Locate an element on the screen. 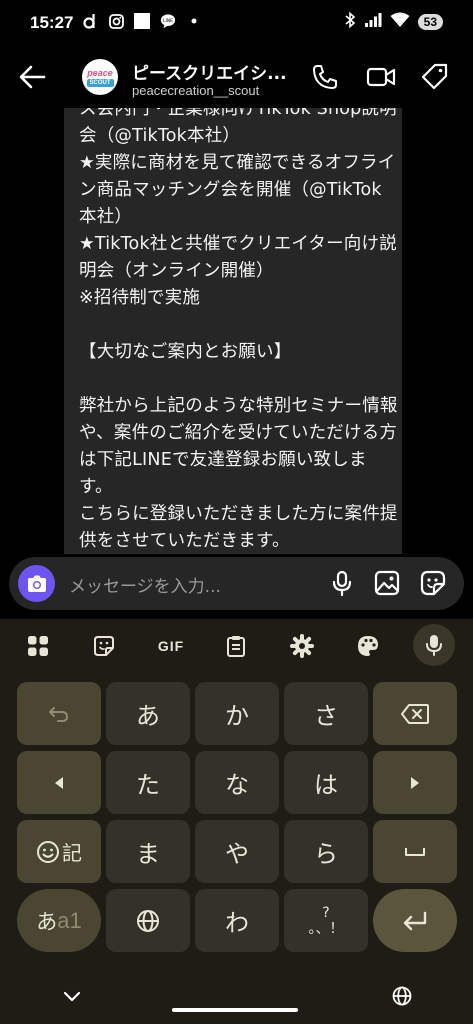  gear-icon is located at coordinates (302, 646).